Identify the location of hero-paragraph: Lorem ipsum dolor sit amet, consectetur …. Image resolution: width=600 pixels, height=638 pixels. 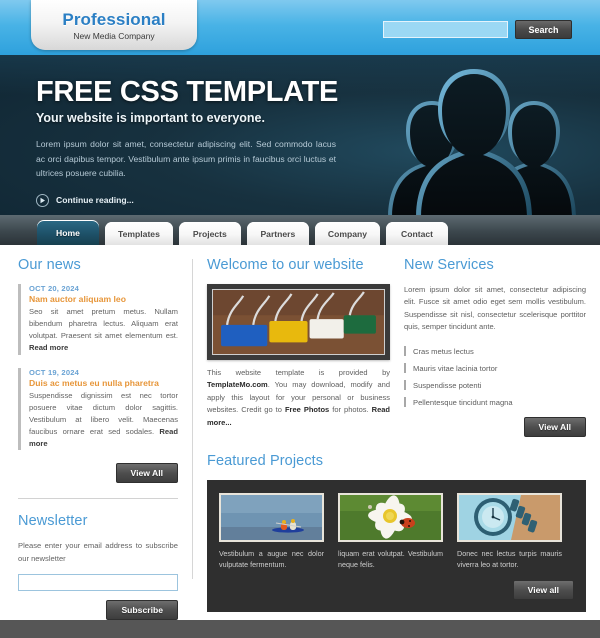
(186, 158).